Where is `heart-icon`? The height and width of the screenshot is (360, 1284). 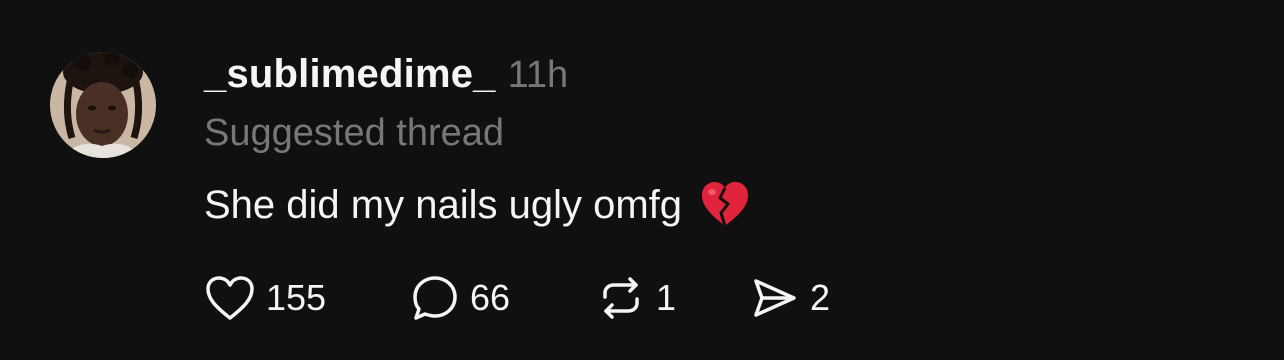
heart-icon is located at coordinates (230, 298).